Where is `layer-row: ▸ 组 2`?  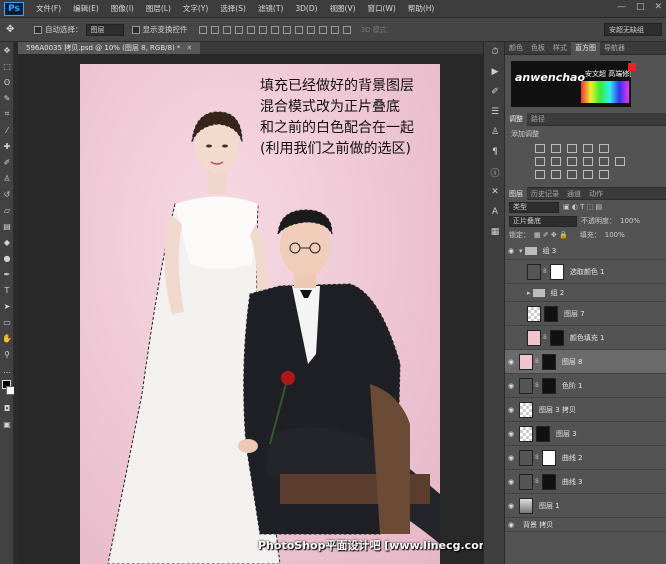 layer-row: ▸ 组 2 is located at coordinates (585, 293).